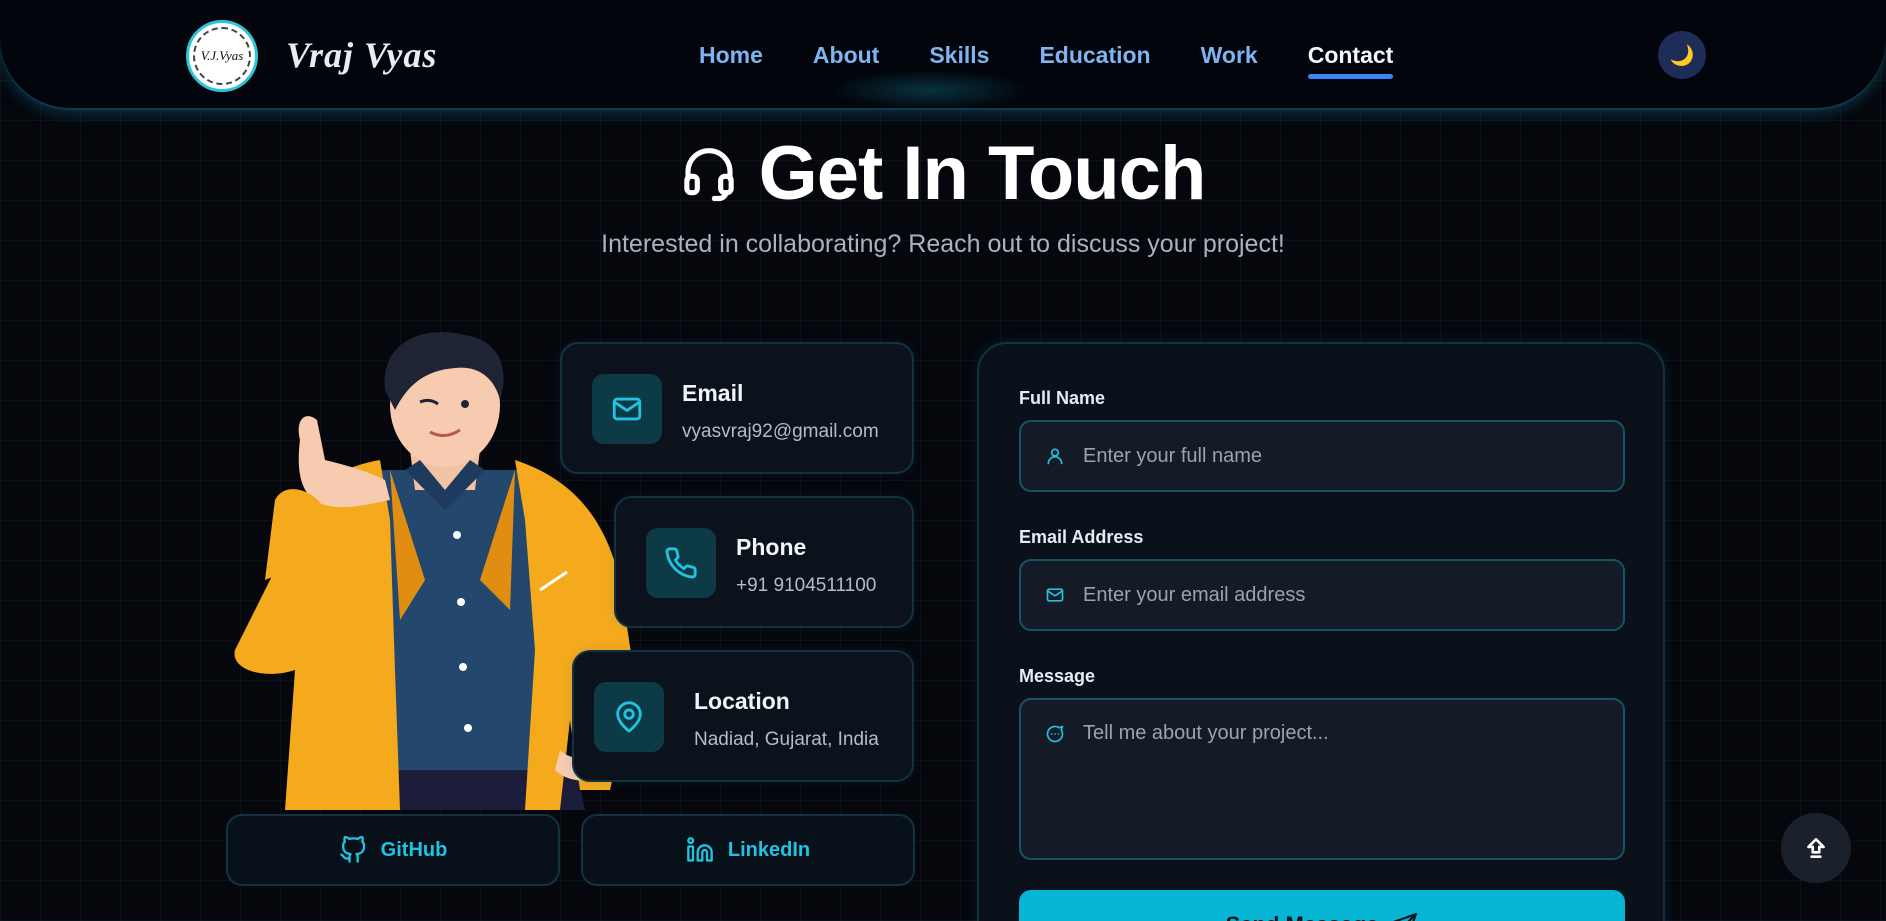  I want to click on github-button: GitHub, so click(393, 850).